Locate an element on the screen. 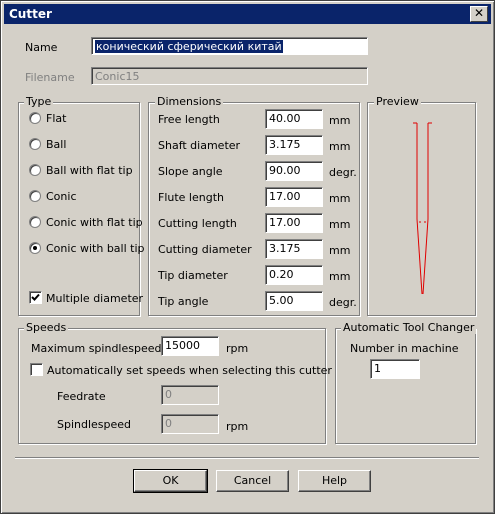 The image size is (495, 514). filename-input: Conic15 is located at coordinates (229, 76).